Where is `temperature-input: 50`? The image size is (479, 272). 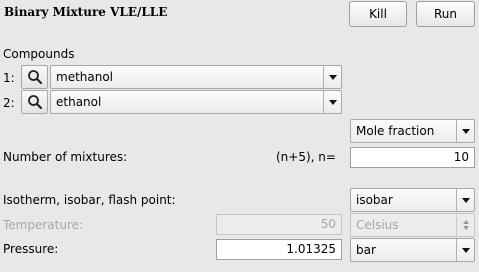
temperature-input: 50 is located at coordinates (279, 224).